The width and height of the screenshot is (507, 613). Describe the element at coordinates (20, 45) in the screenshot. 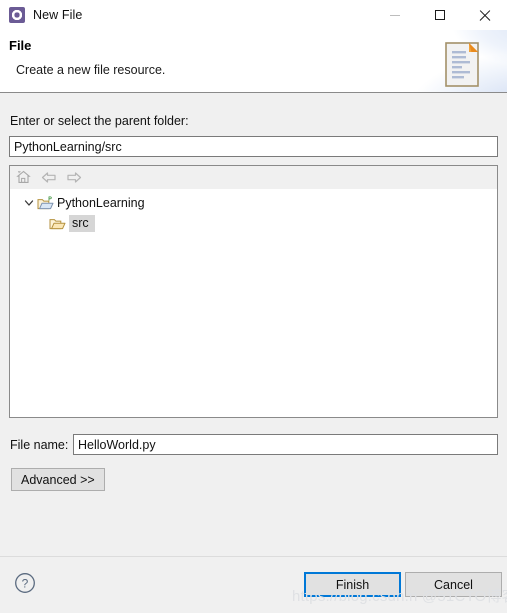

I see `page-title: File` at that location.